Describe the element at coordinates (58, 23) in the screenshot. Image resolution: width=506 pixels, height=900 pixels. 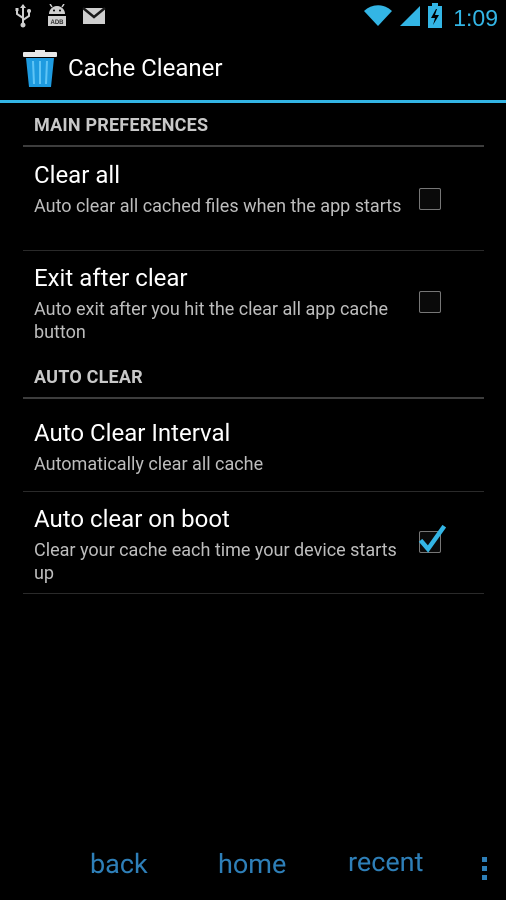
I see `svg-text: ADB` at that location.